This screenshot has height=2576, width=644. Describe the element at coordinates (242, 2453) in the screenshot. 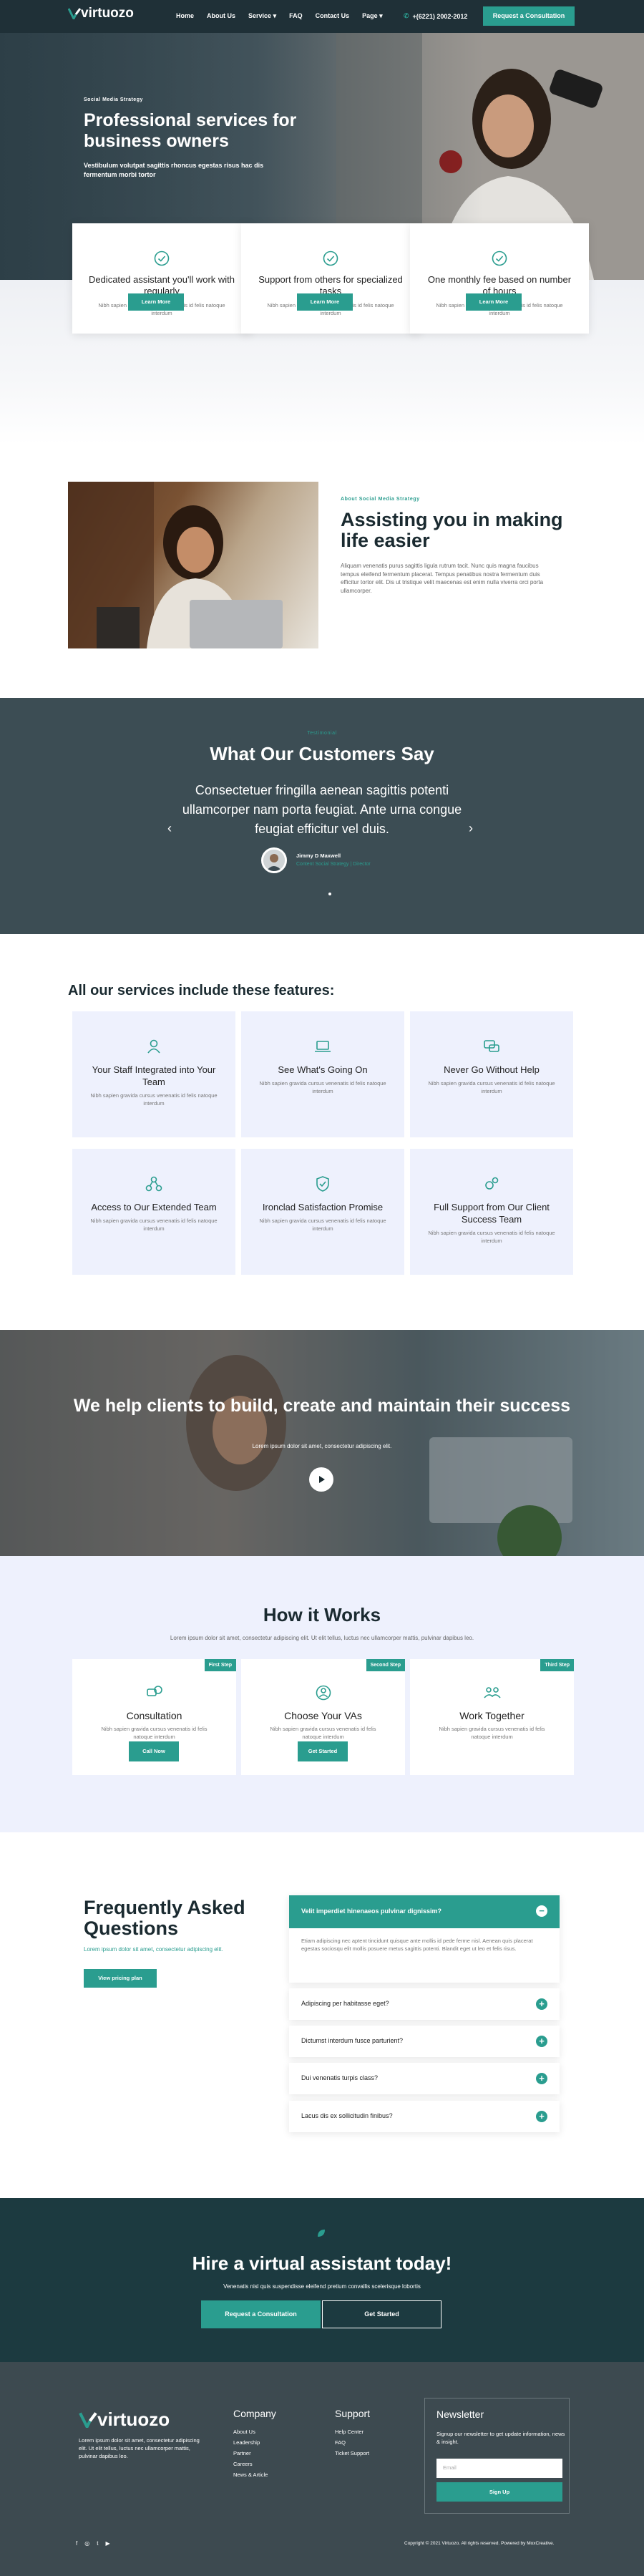

I see `footer-link: Partner` at that location.